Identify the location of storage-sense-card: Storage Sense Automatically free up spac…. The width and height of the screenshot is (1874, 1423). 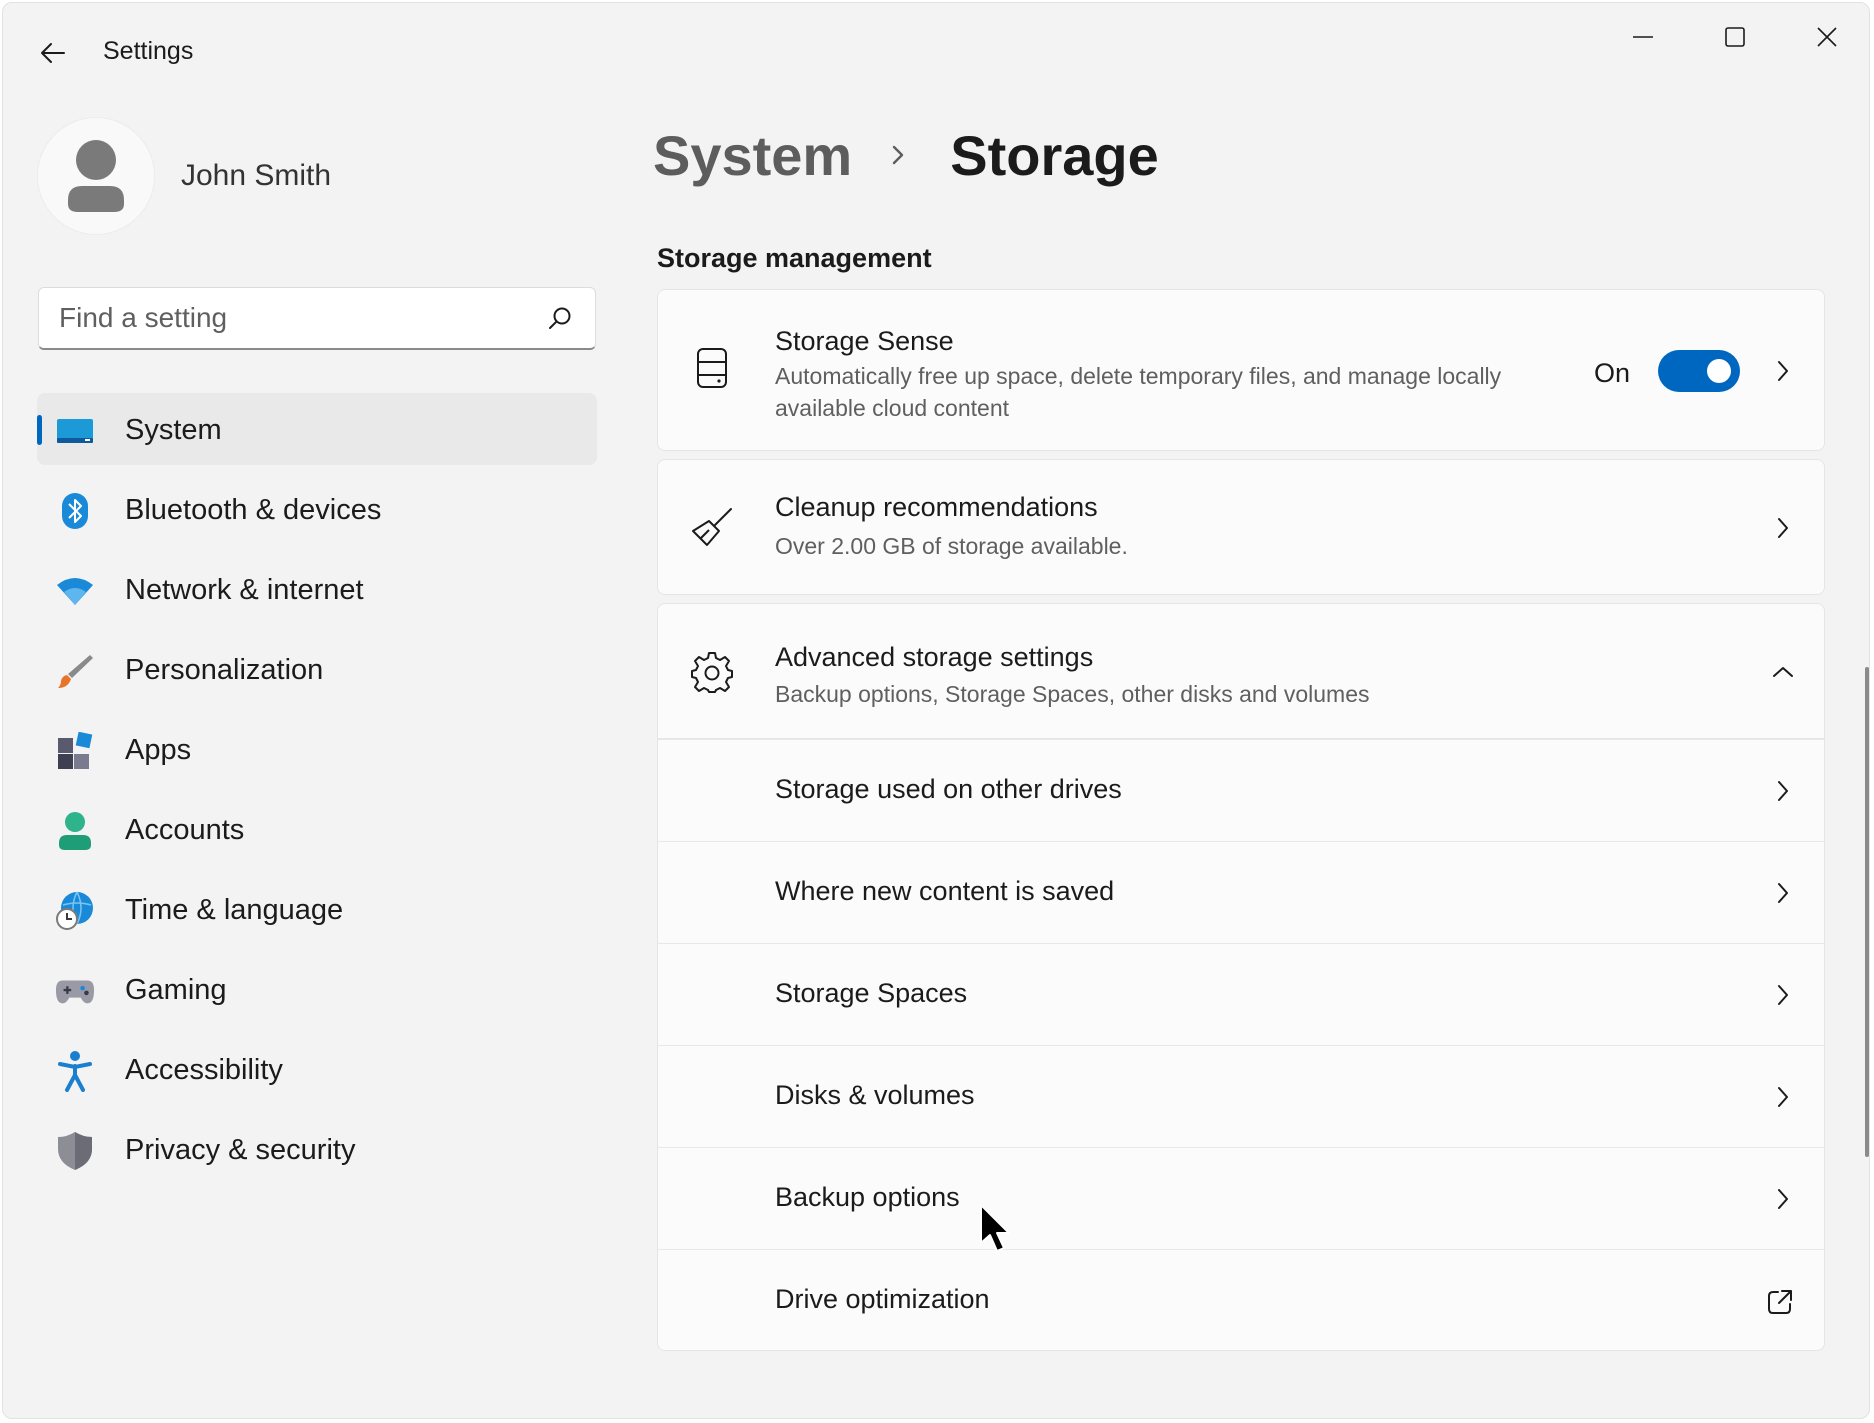
(1241, 370).